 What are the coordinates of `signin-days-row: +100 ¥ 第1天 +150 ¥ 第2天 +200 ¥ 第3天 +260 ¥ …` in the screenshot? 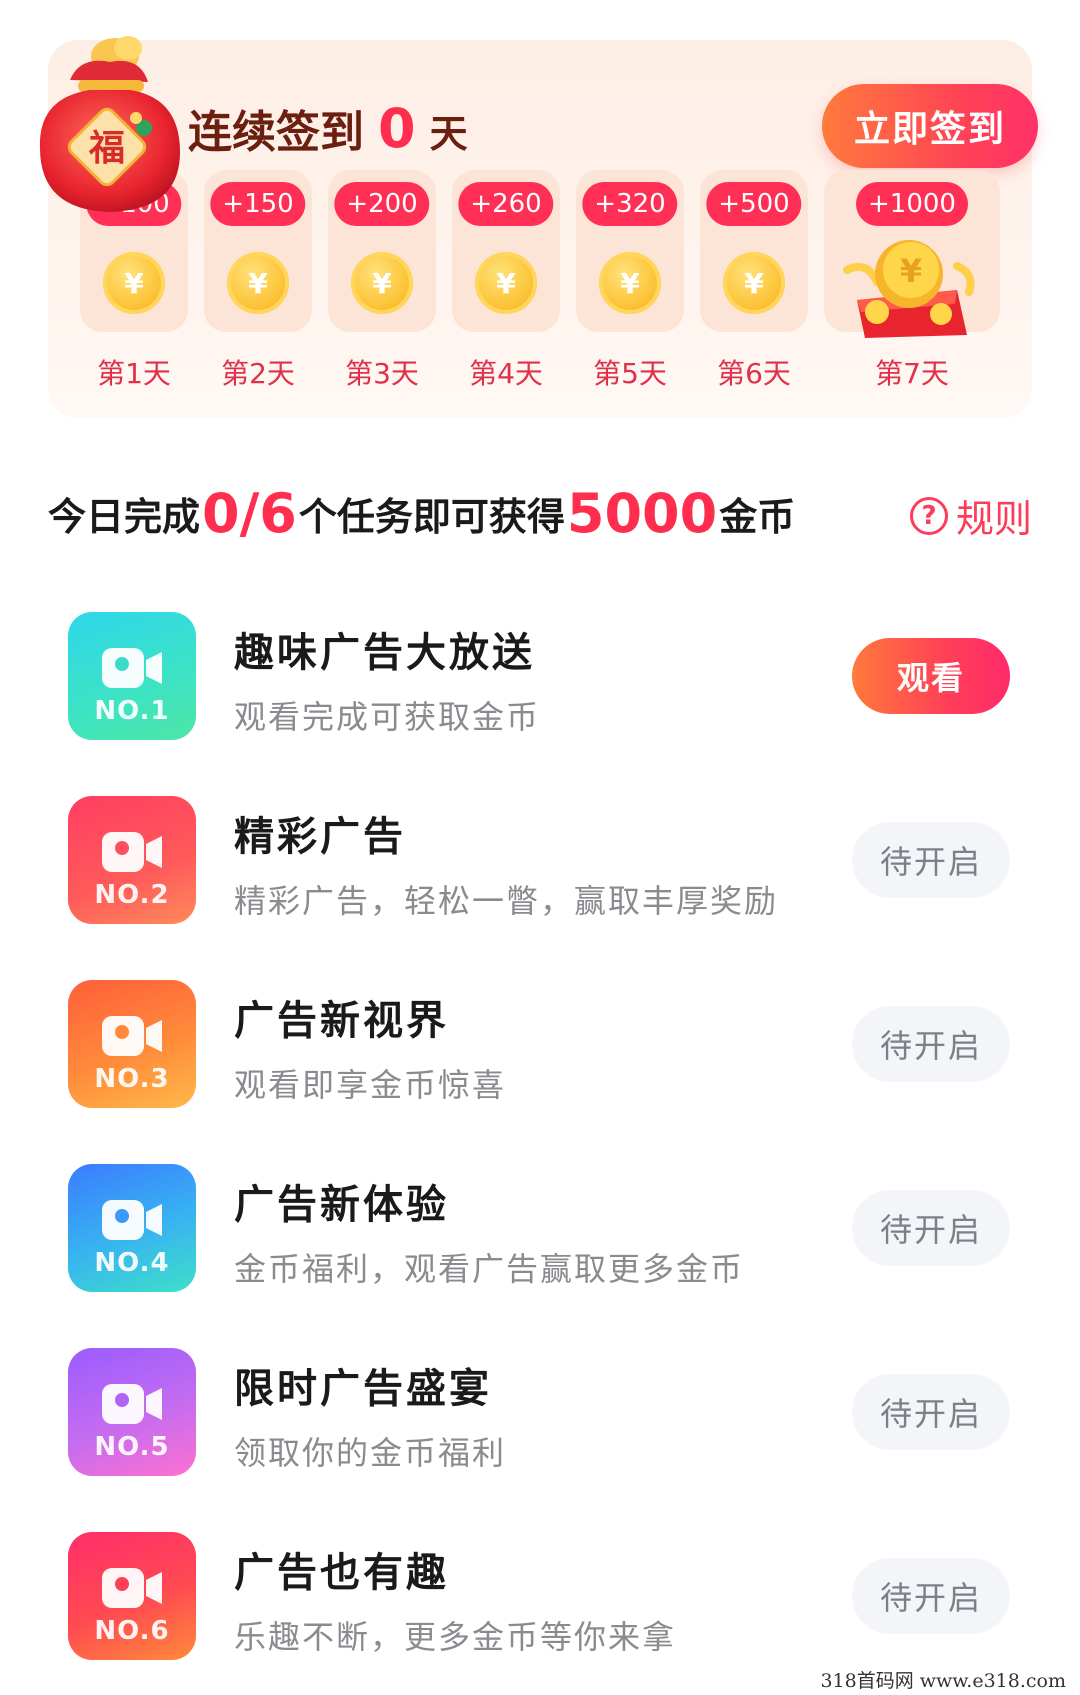 It's located at (540, 280).